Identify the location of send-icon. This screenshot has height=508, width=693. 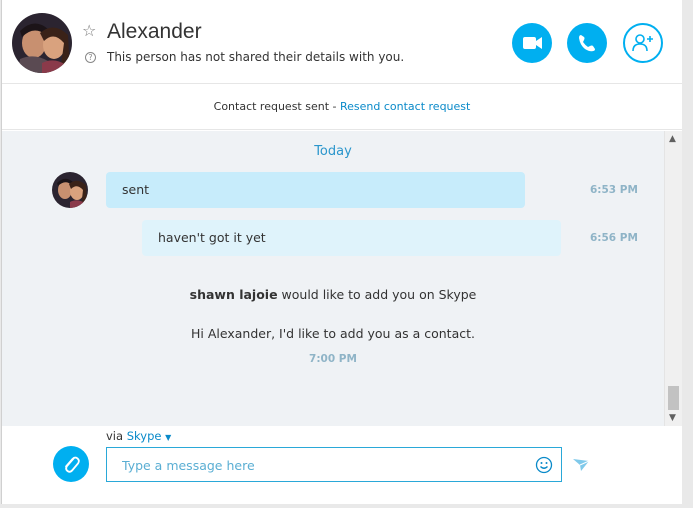
(581, 465).